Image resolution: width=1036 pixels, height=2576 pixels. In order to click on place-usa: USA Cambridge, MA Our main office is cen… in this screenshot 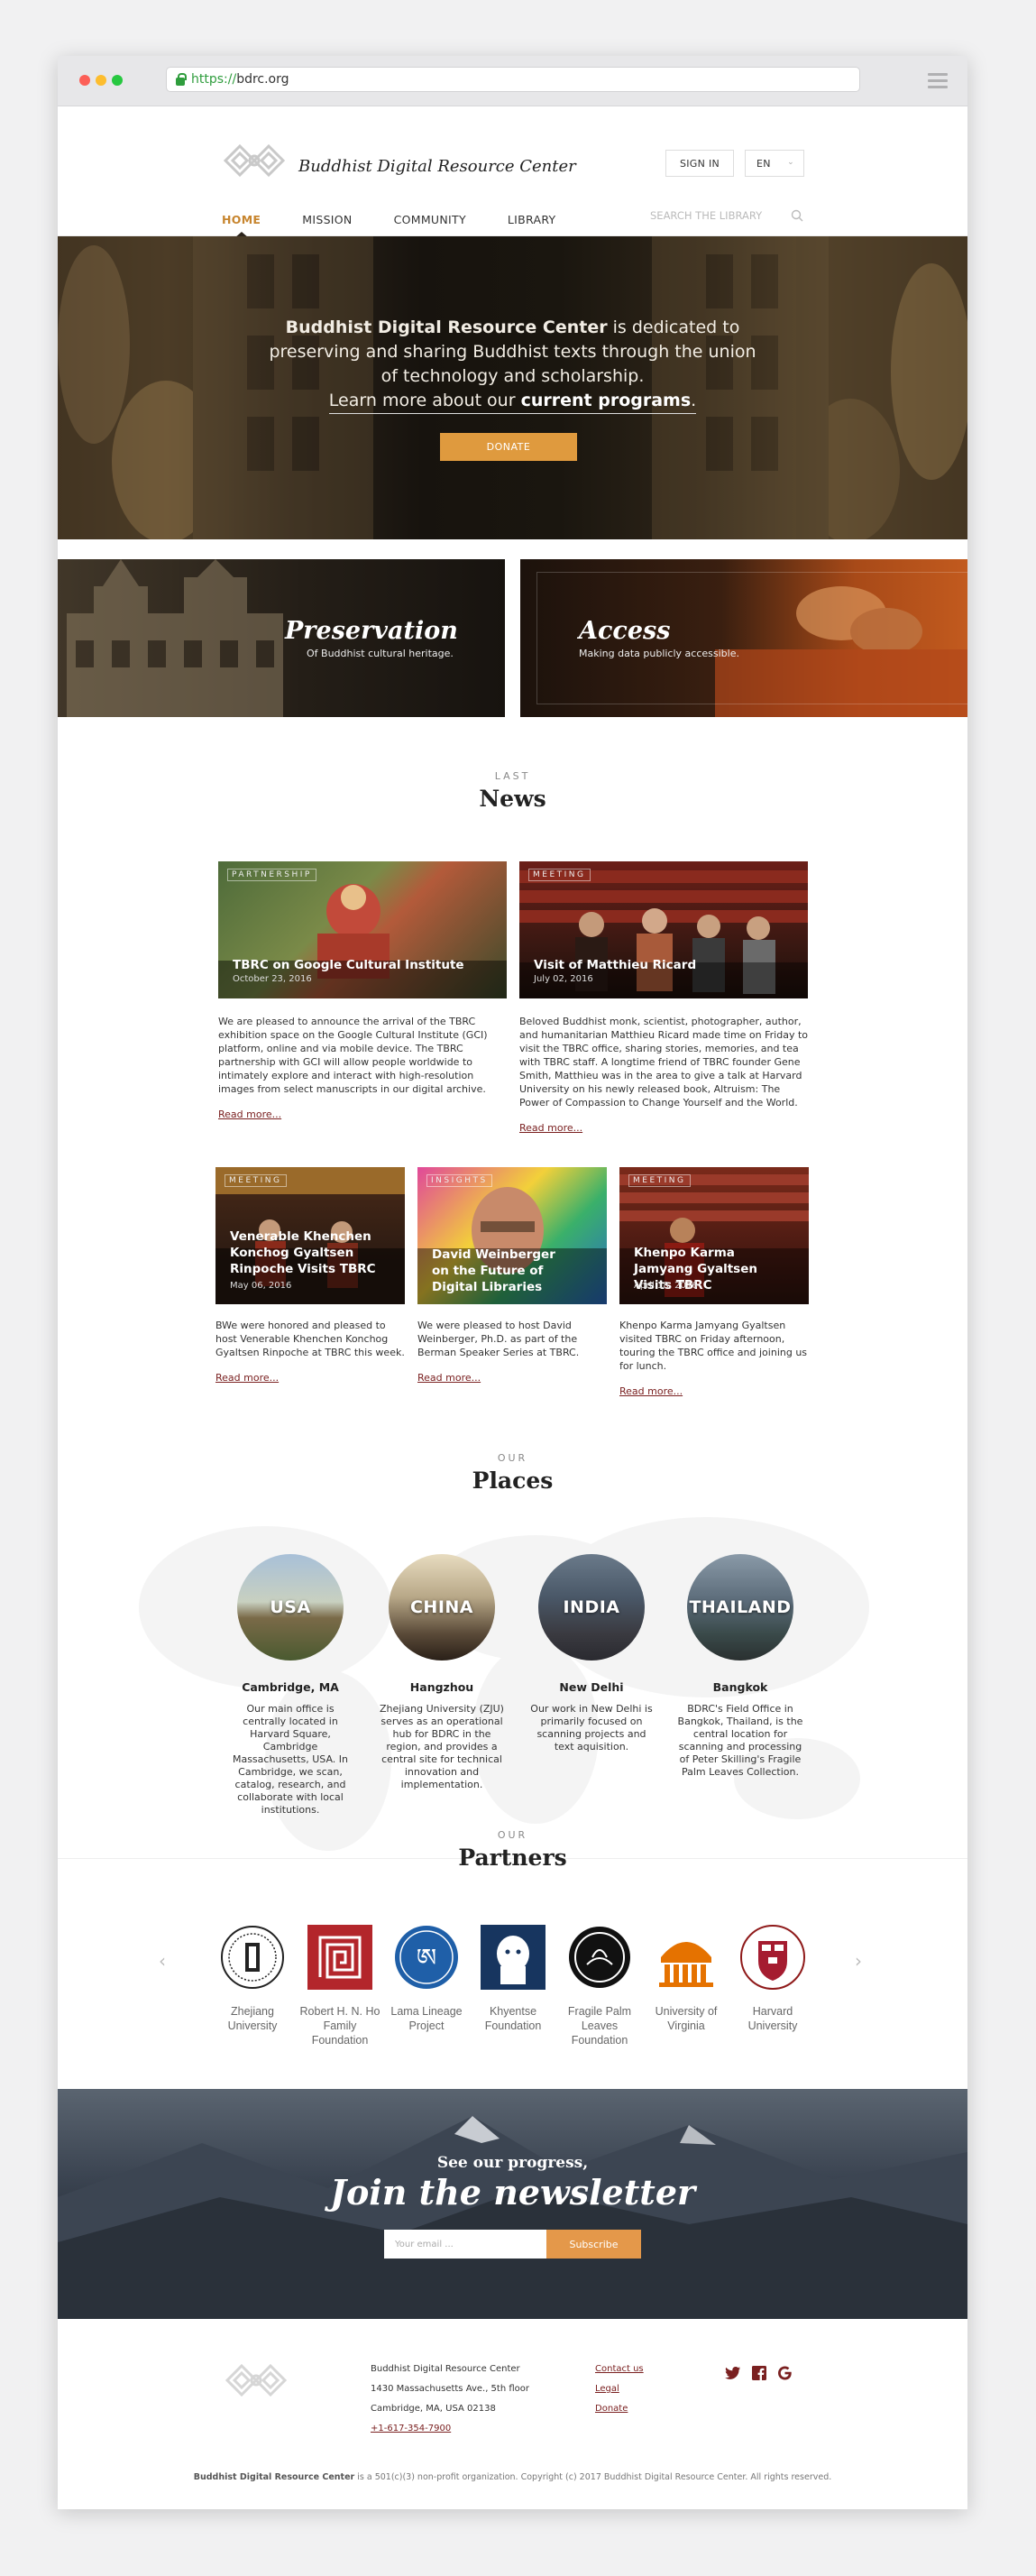, I will do `click(290, 1685)`.